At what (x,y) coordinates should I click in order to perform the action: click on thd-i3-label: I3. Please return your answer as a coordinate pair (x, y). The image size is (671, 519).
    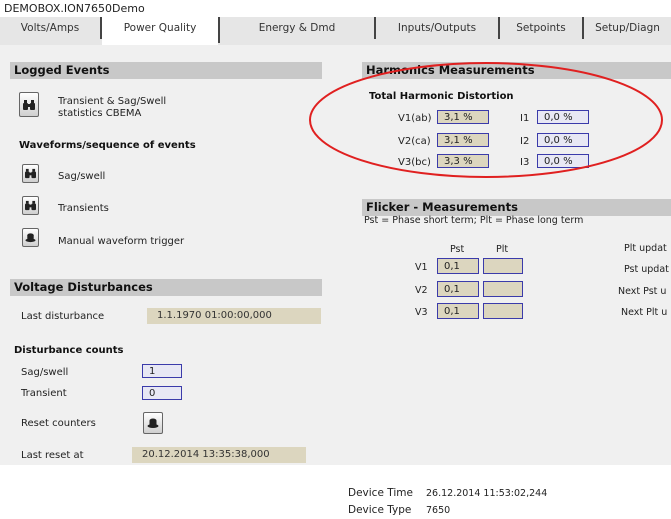
    Looking at the image, I should click on (525, 162).